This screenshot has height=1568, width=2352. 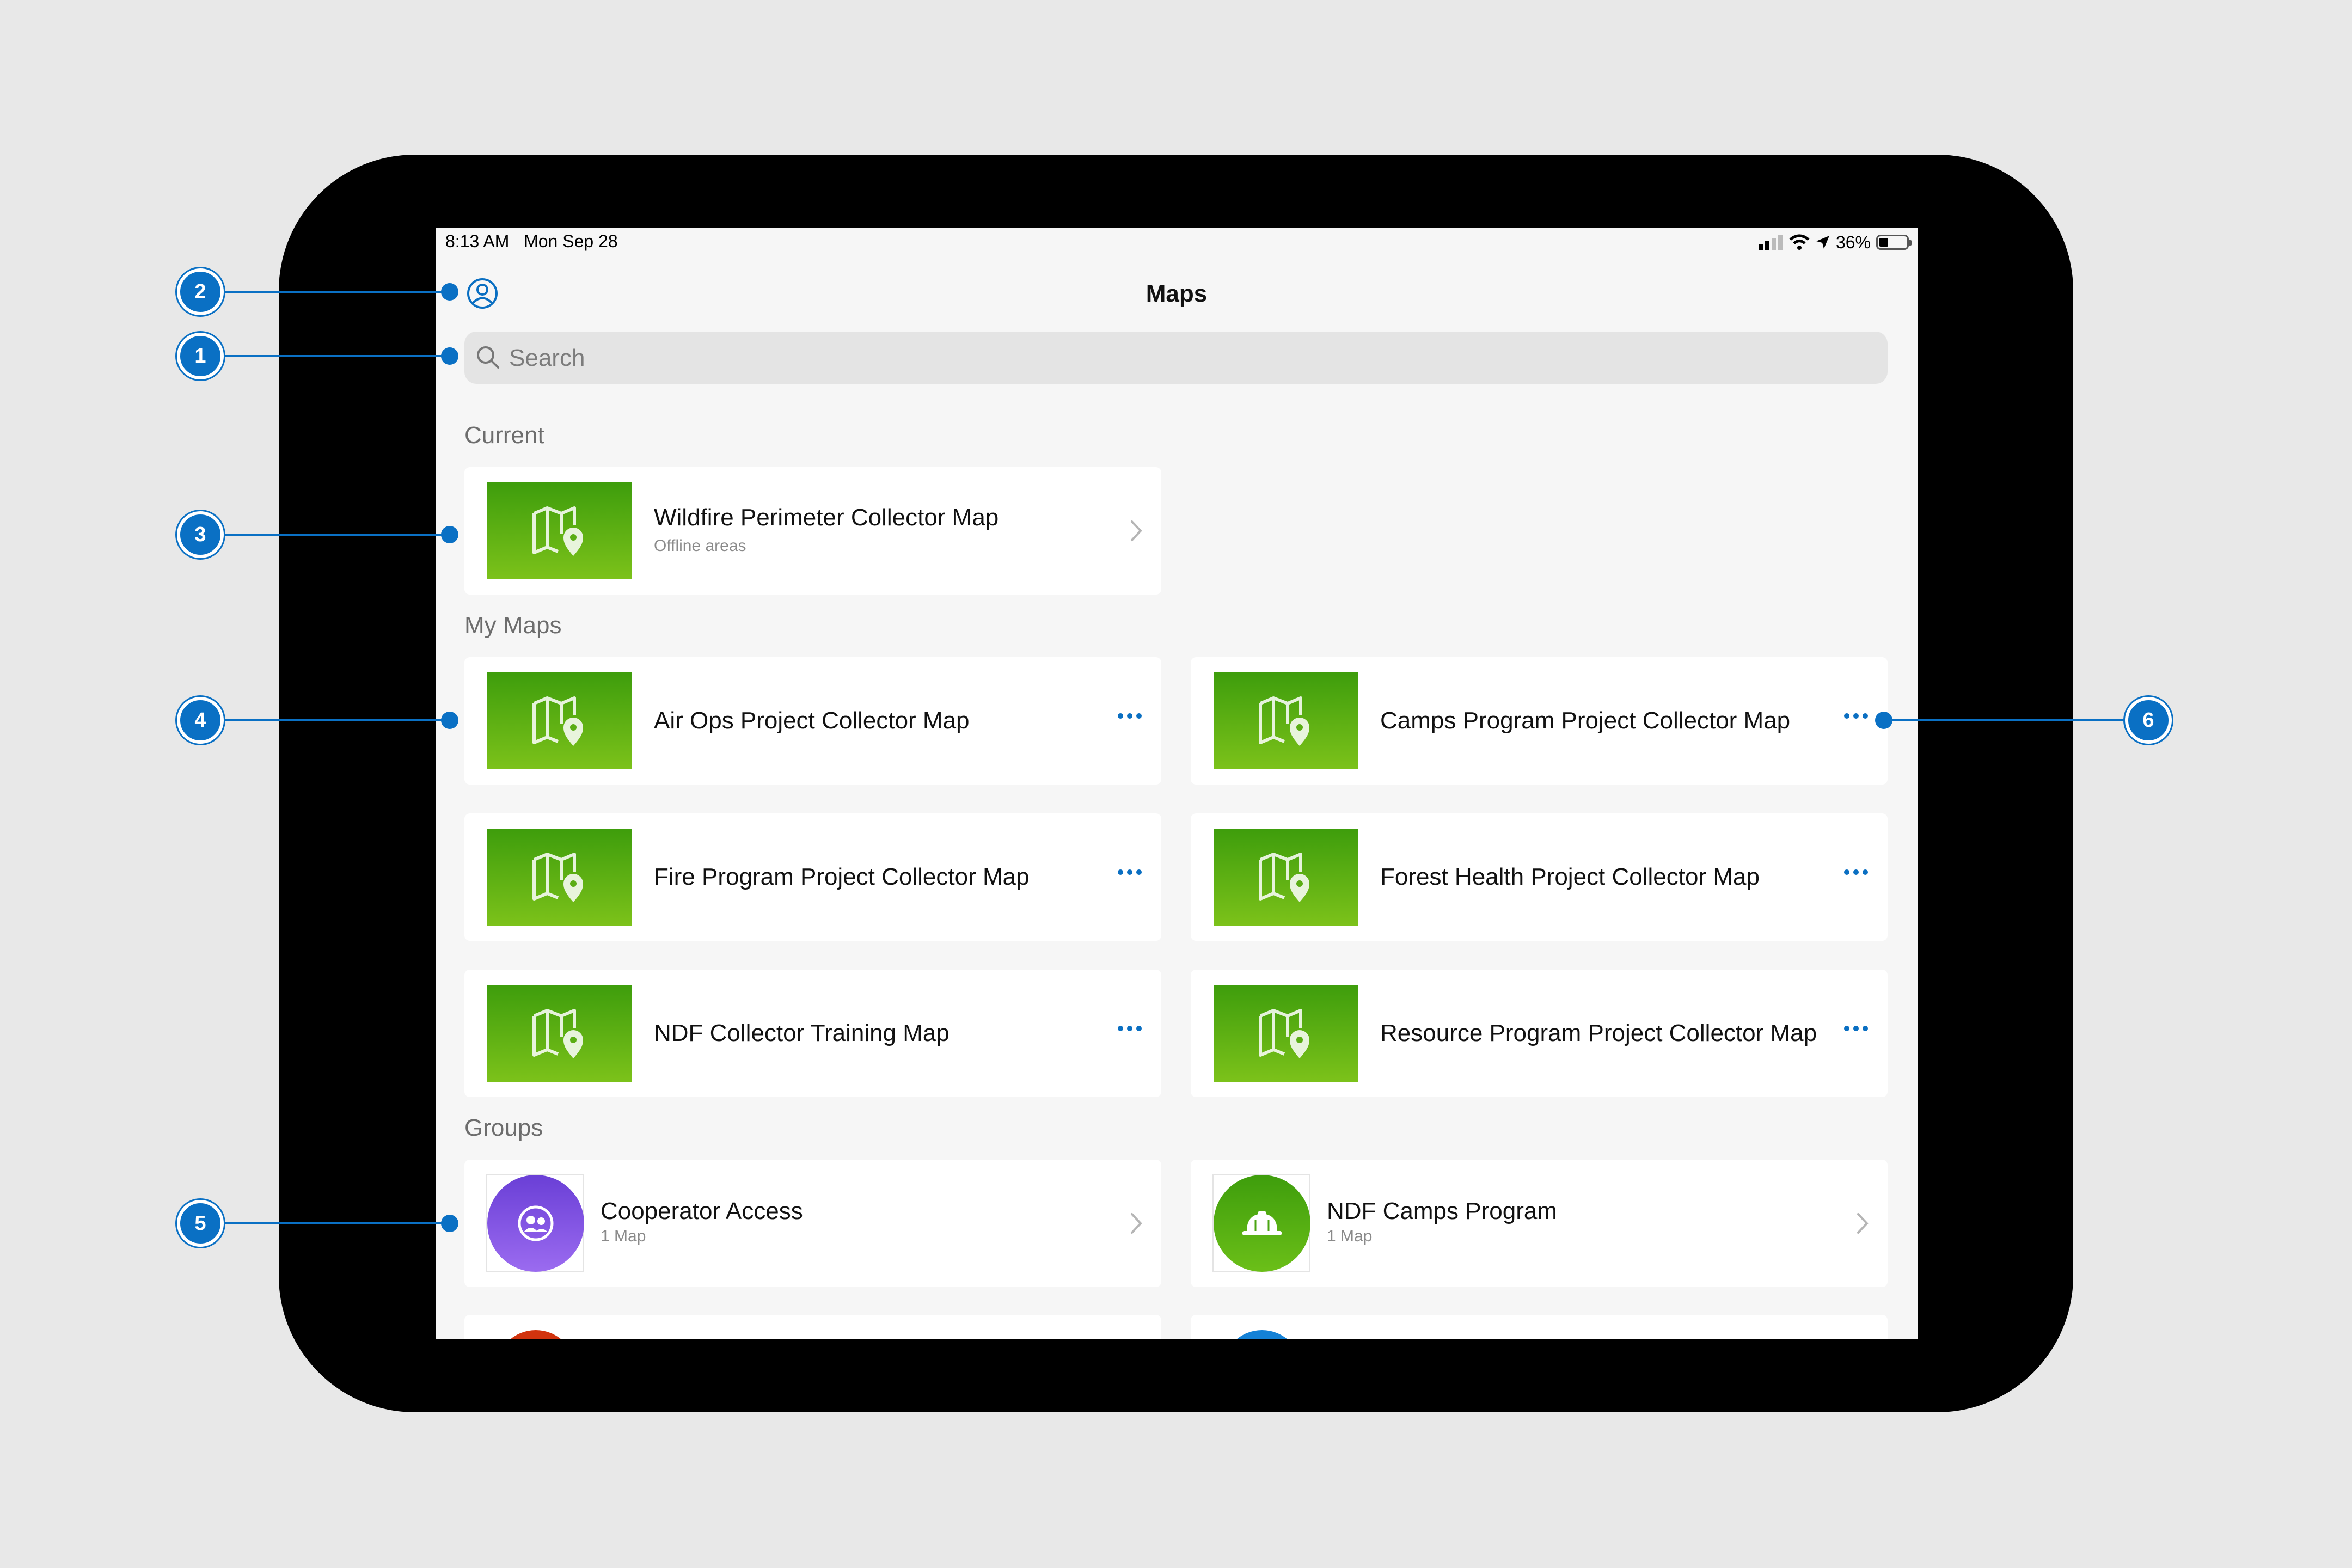 I want to click on group-card-ndf-camps: NDF Camps Program 1 Map, so click(x=1539, y=1223).